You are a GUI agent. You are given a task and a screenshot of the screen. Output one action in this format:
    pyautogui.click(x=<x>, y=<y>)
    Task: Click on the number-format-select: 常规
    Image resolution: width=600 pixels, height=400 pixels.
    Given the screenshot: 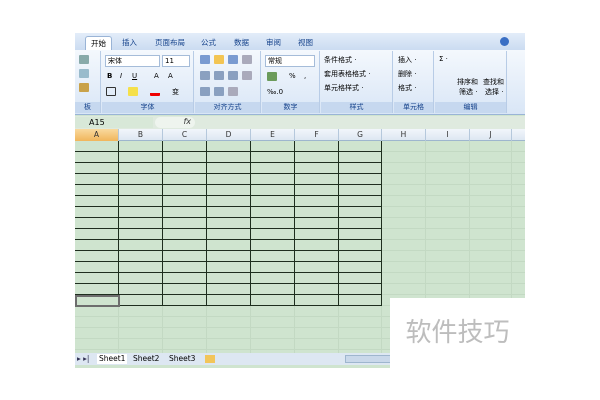 What is the action you would take?
    pyautogui.click(x=290, y=61)
    